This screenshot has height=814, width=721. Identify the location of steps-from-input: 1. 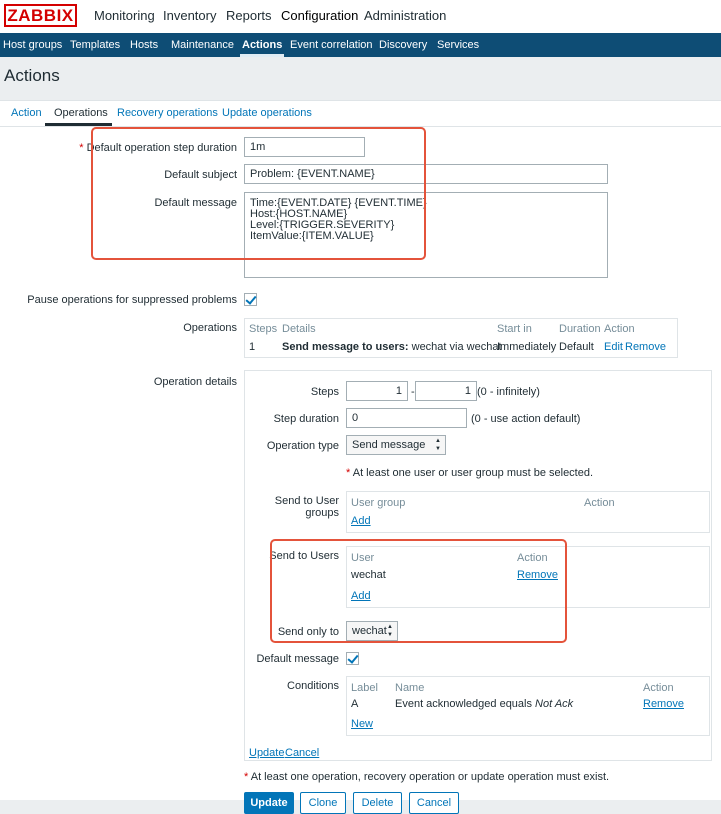
(377, 391).